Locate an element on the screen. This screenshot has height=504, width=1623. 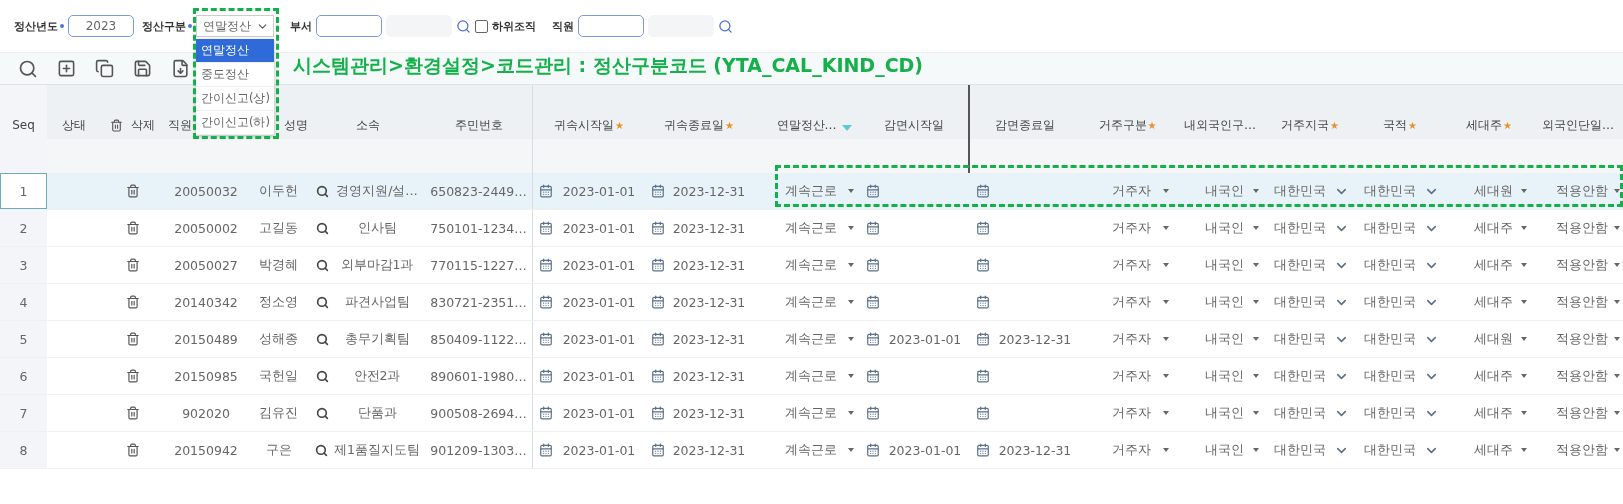
table-row: 6 20150985 국헌일 안전2과 890601-1980… 2023-01-01 2023-12-31 계속근로 거주자 내국인 대한민국 대한민국 세대주 적용안함 is located at coordinates (811, 376).